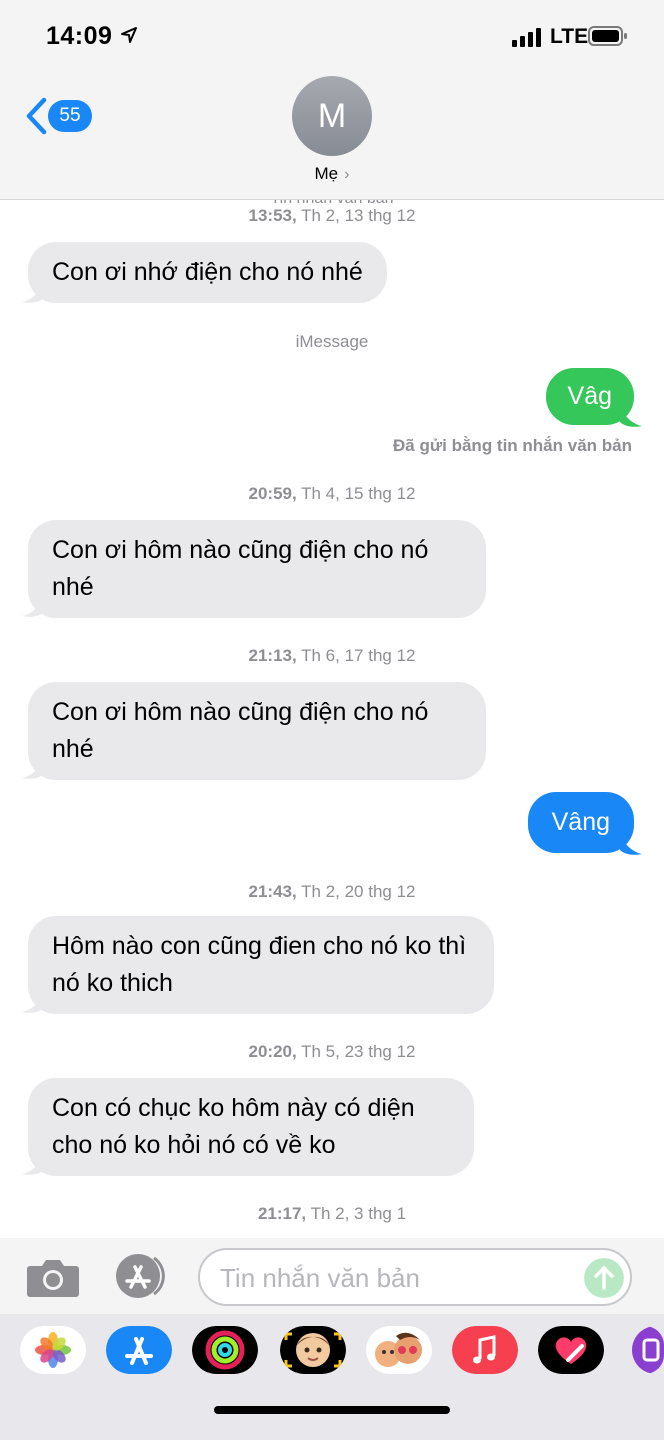 The image size is (664, 1440). Describe the element at coordinates (332, 891) in the screenshot. I see `timestamp: 21:43, Th 2, 20 thg 12` at that location.